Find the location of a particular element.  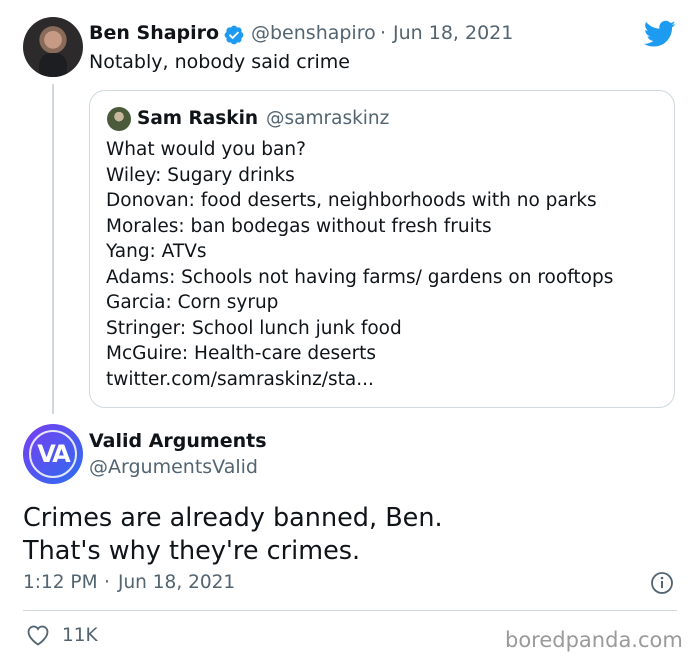

reply-author-name: Valid Arguments is located at coordinates (178, 441).